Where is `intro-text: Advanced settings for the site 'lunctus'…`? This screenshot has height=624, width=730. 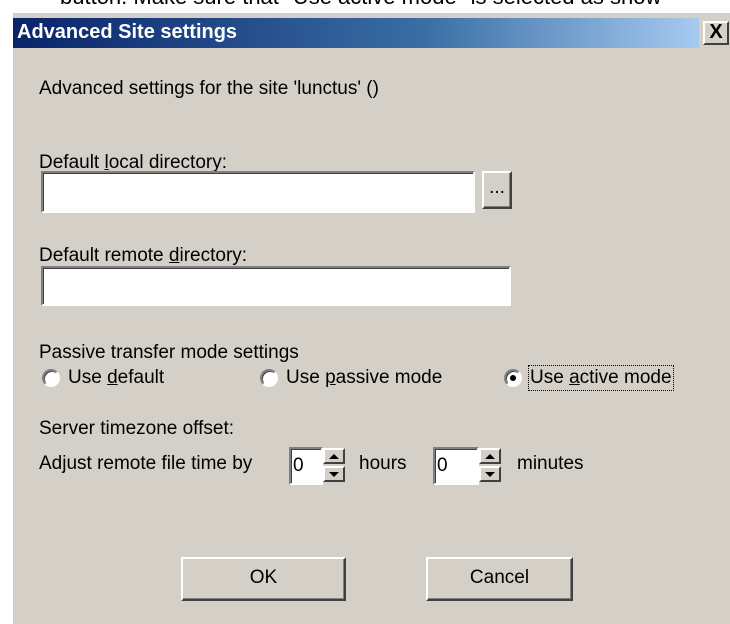
intro-text: Advanced settings for the site 'lunctus'… is located at coordinates (209, 88).